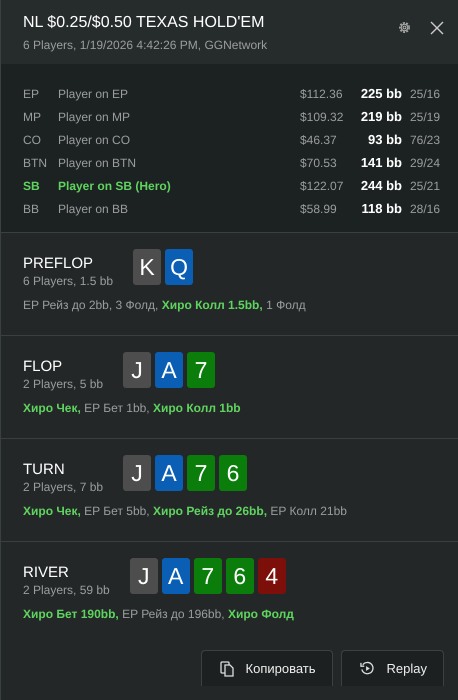 Image resolution: width=458 pixels, height=700 pixels. What do you see at coordinates (381, 162) in the screenshot?
I see `stack-in-bb: 141 bb` at bounding box center [381, 162].